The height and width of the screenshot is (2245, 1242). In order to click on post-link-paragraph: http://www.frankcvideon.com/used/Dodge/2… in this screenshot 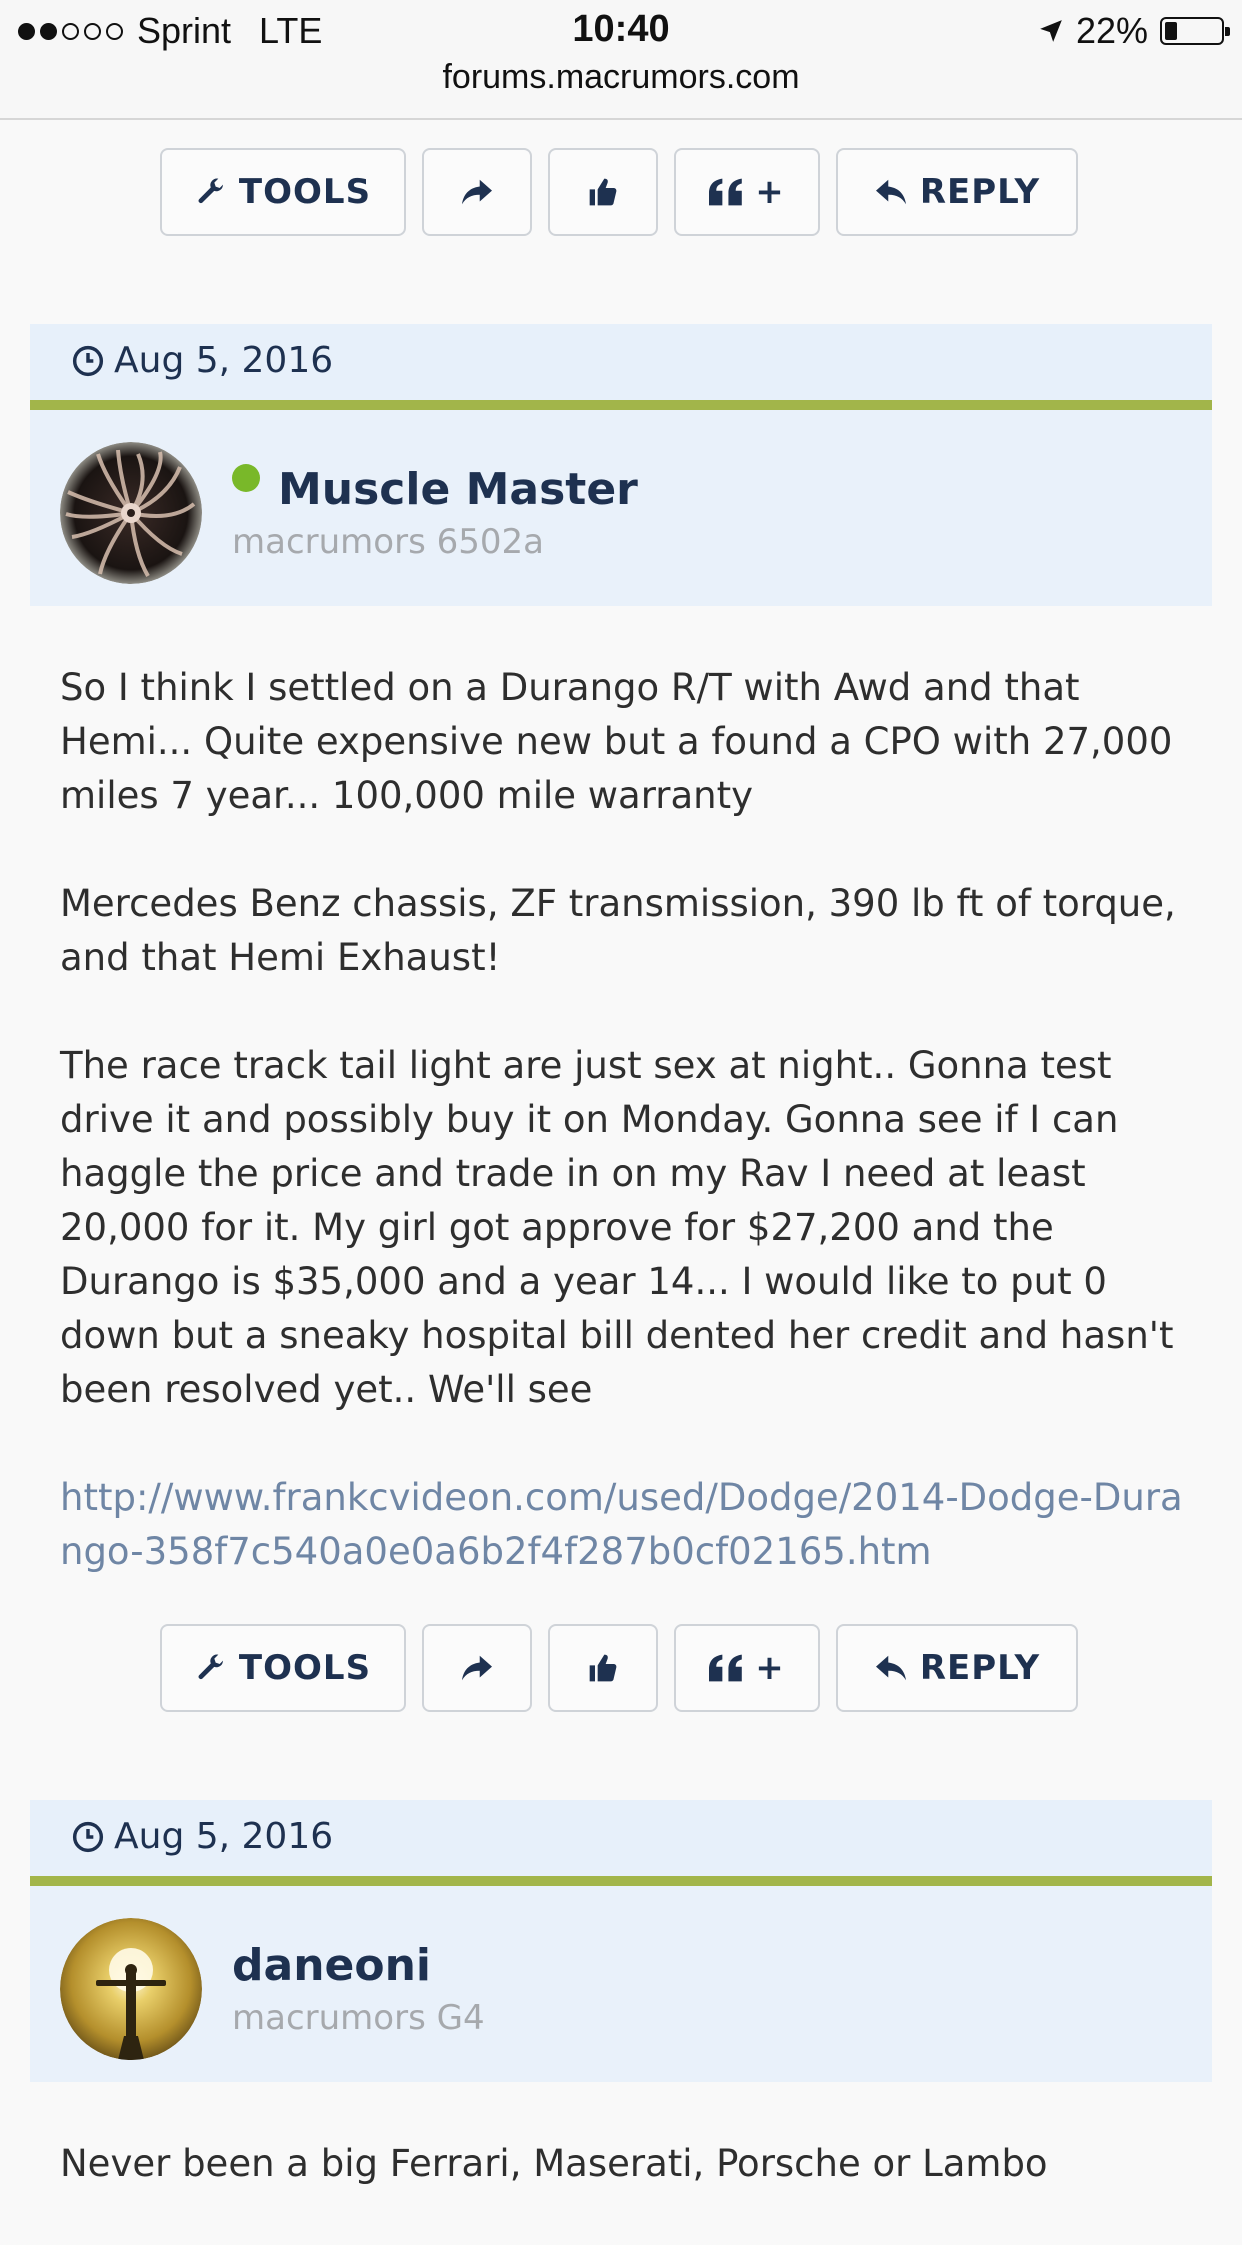, I will do `click(625, 1525)`.